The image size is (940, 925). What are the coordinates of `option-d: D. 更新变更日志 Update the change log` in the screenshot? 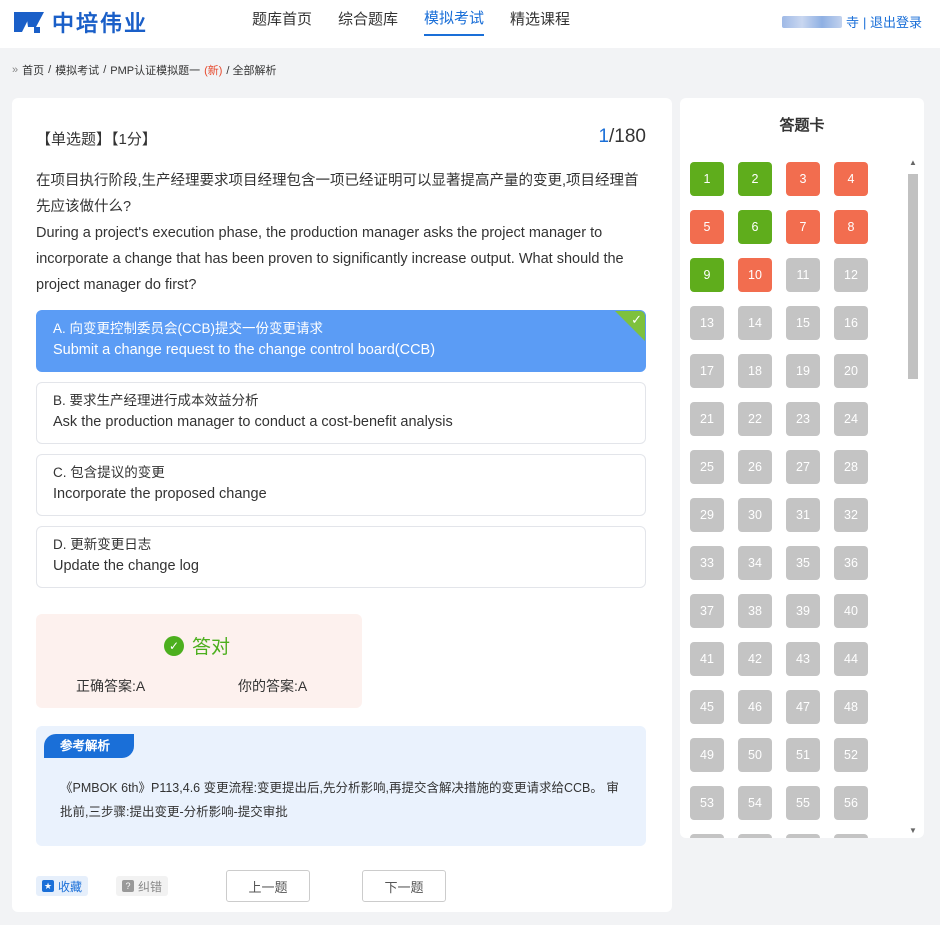 It's located at (341, 557).